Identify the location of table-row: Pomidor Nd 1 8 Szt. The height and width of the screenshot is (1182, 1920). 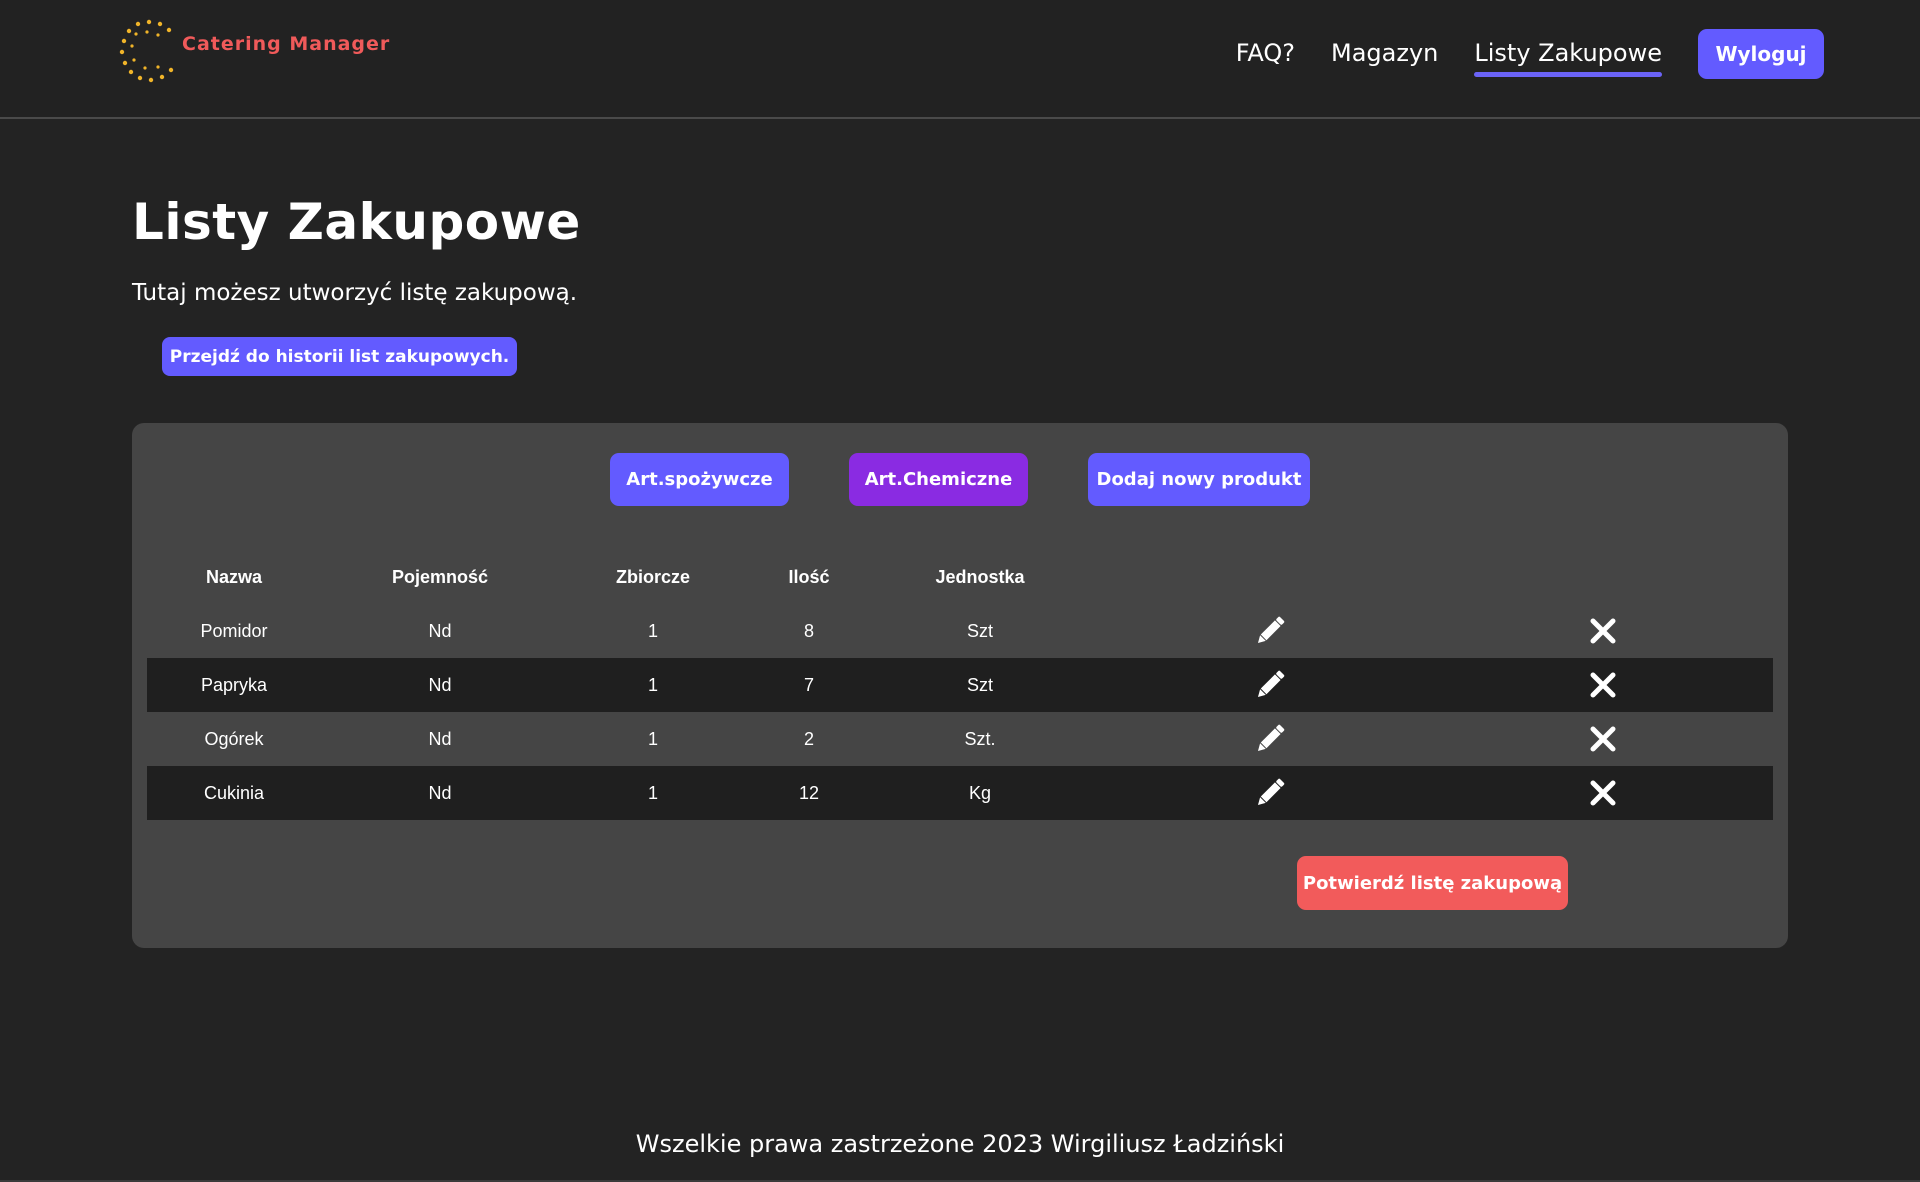
(960, 631).